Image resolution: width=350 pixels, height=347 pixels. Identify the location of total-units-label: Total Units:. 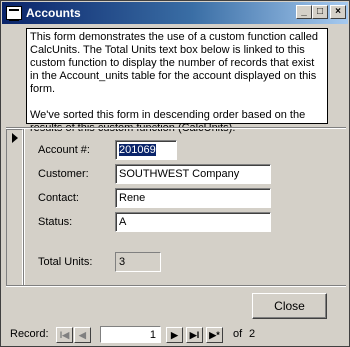
(65, 262).